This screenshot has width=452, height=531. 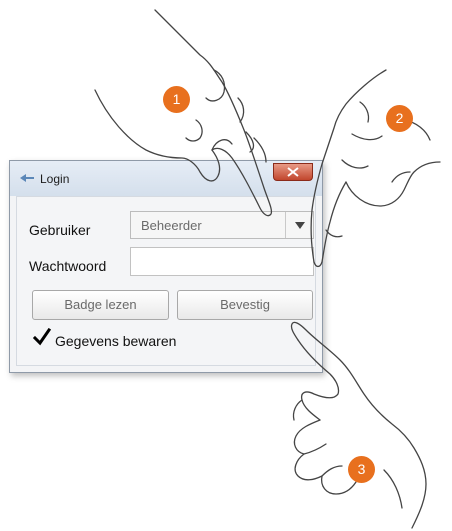 I want to click on step-badge-3: 3, so click(x=361, y=469).